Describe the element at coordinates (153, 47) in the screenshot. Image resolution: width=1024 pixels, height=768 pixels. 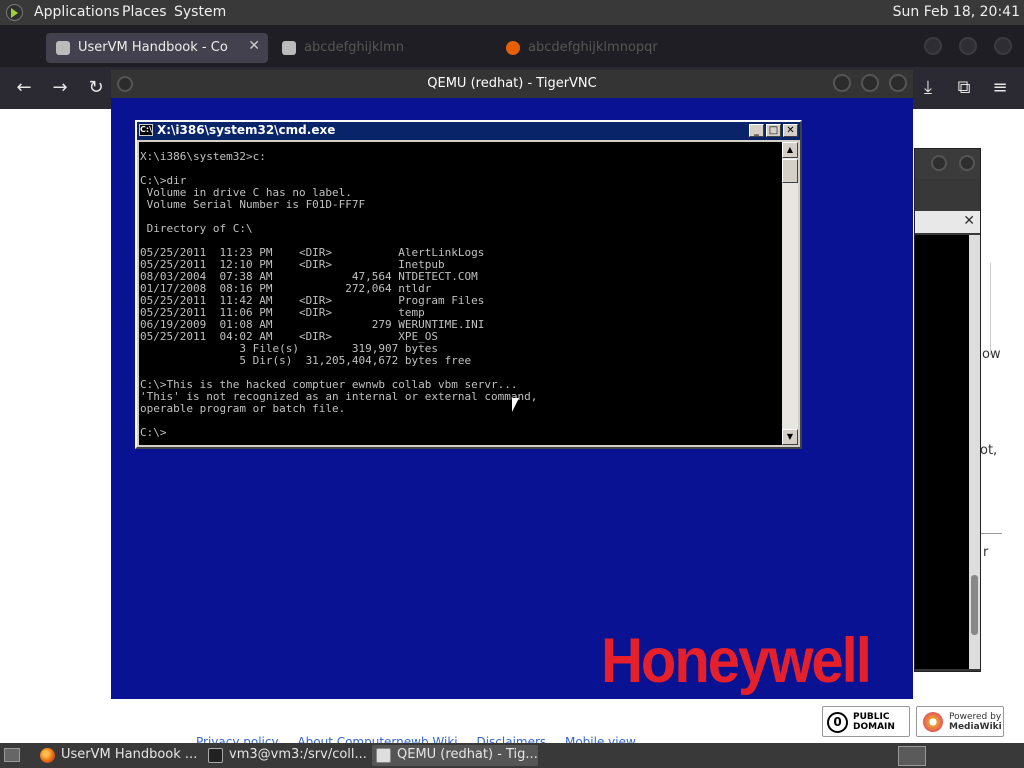
I see `tab-label: UserVM Handbook - Compu` at that location.